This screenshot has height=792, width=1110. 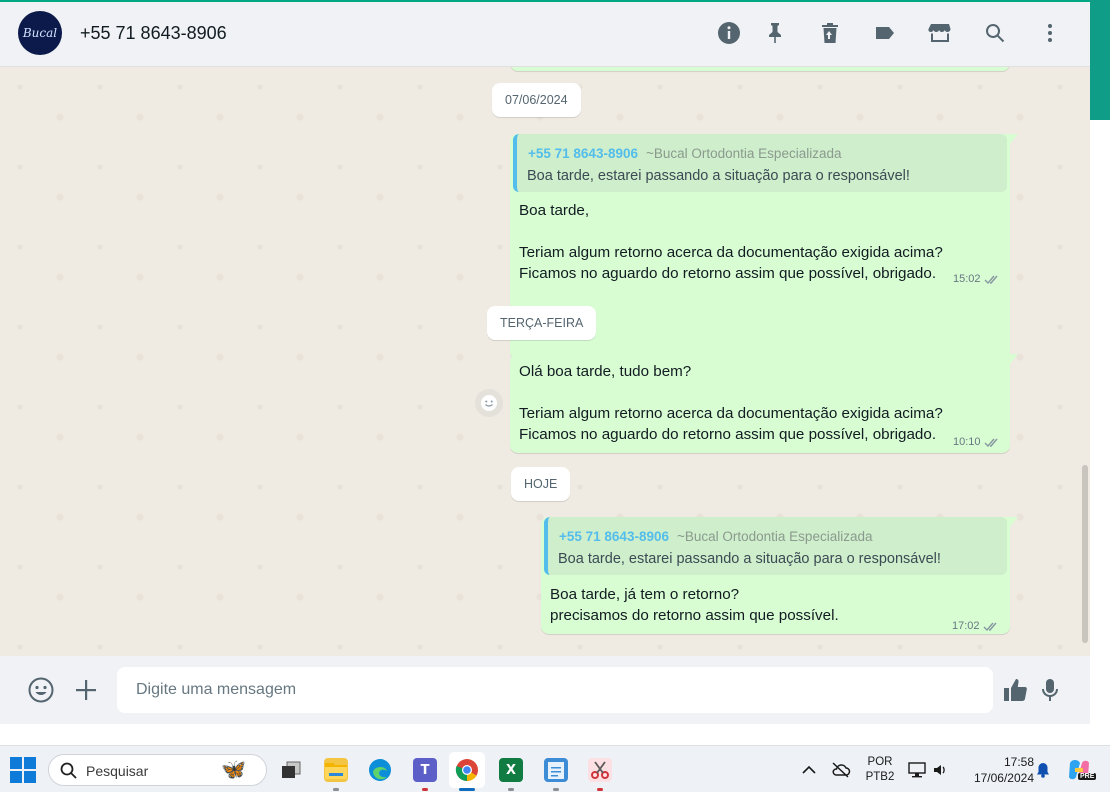 I want to click on attach-button, so click(x=86, y=690).